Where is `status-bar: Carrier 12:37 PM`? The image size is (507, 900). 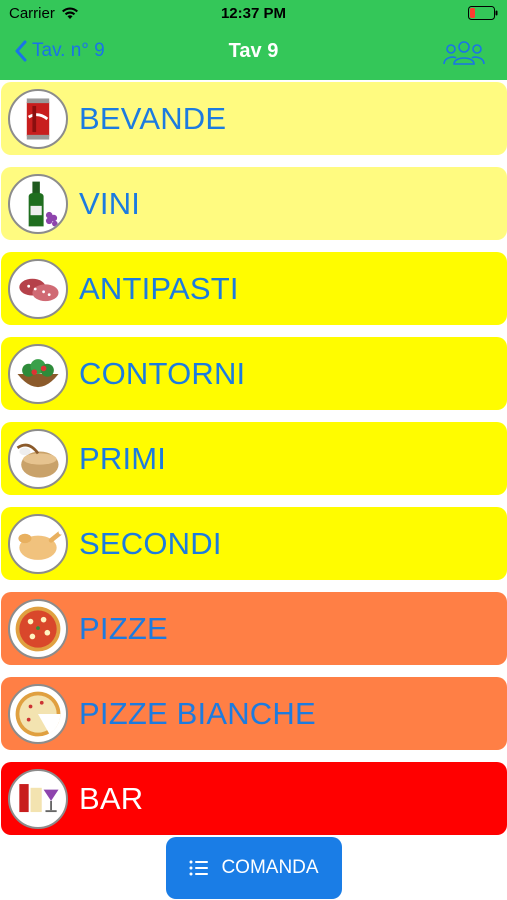
status-bar: Carrier 12:37 PM is located at coordinates (253, 14).